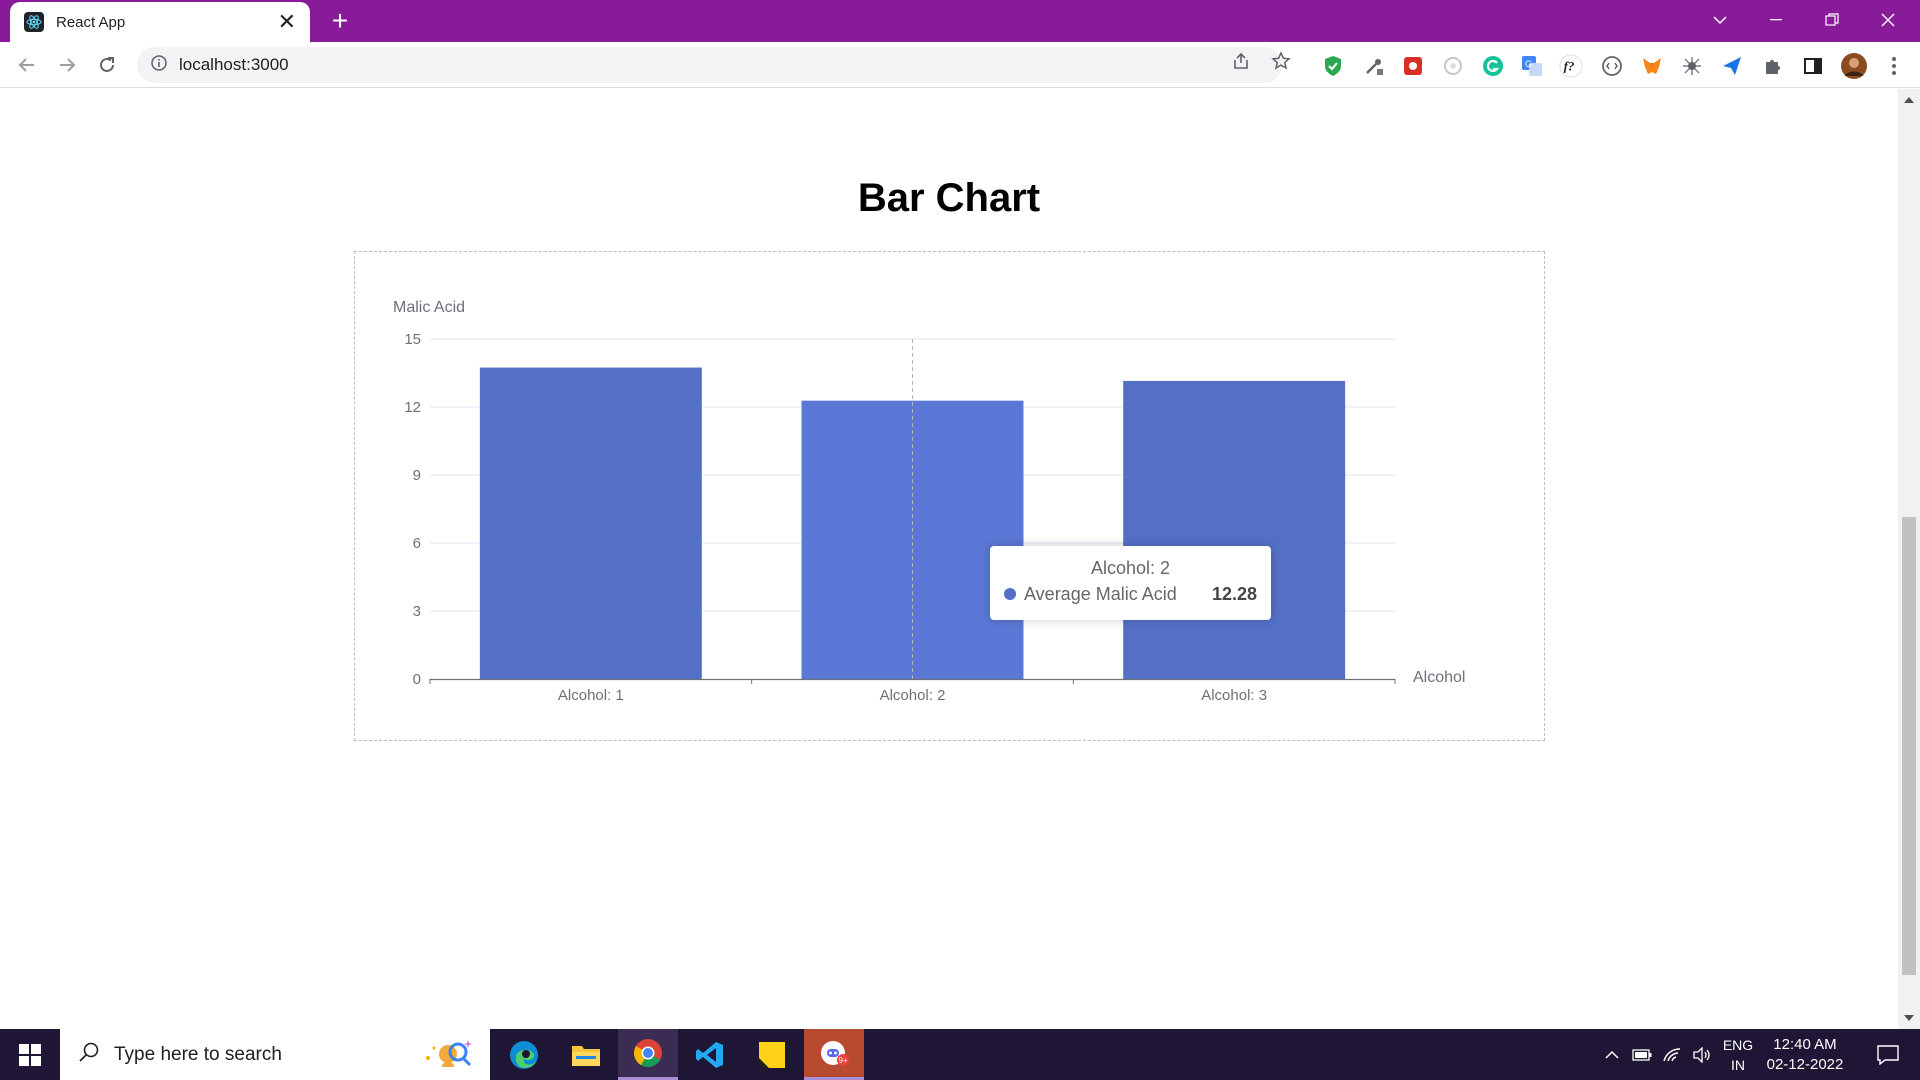 This screenshot has width=1920, height=1080. What do you see at coordinates (1909, 100) in the screenshot?
I see `scroll-up-arrow-icon` at bounding box center [1909, 100].